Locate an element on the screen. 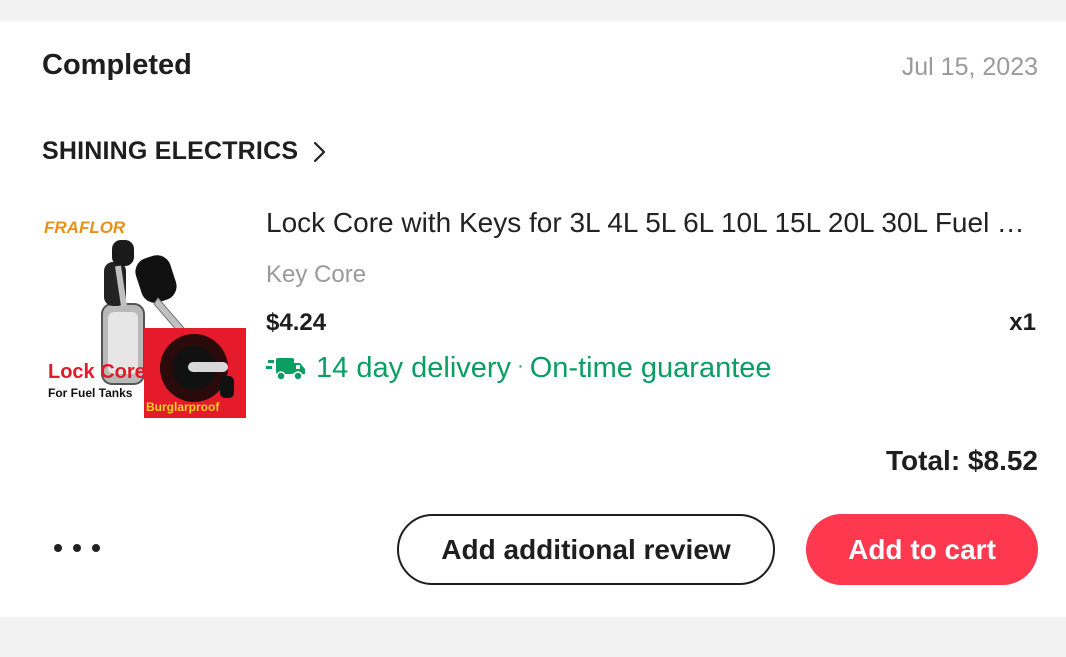 Image resolution: width=1066 pixels, height=657 pixels. image-line1-text: Lock Core is located at coordinates (97, 372).